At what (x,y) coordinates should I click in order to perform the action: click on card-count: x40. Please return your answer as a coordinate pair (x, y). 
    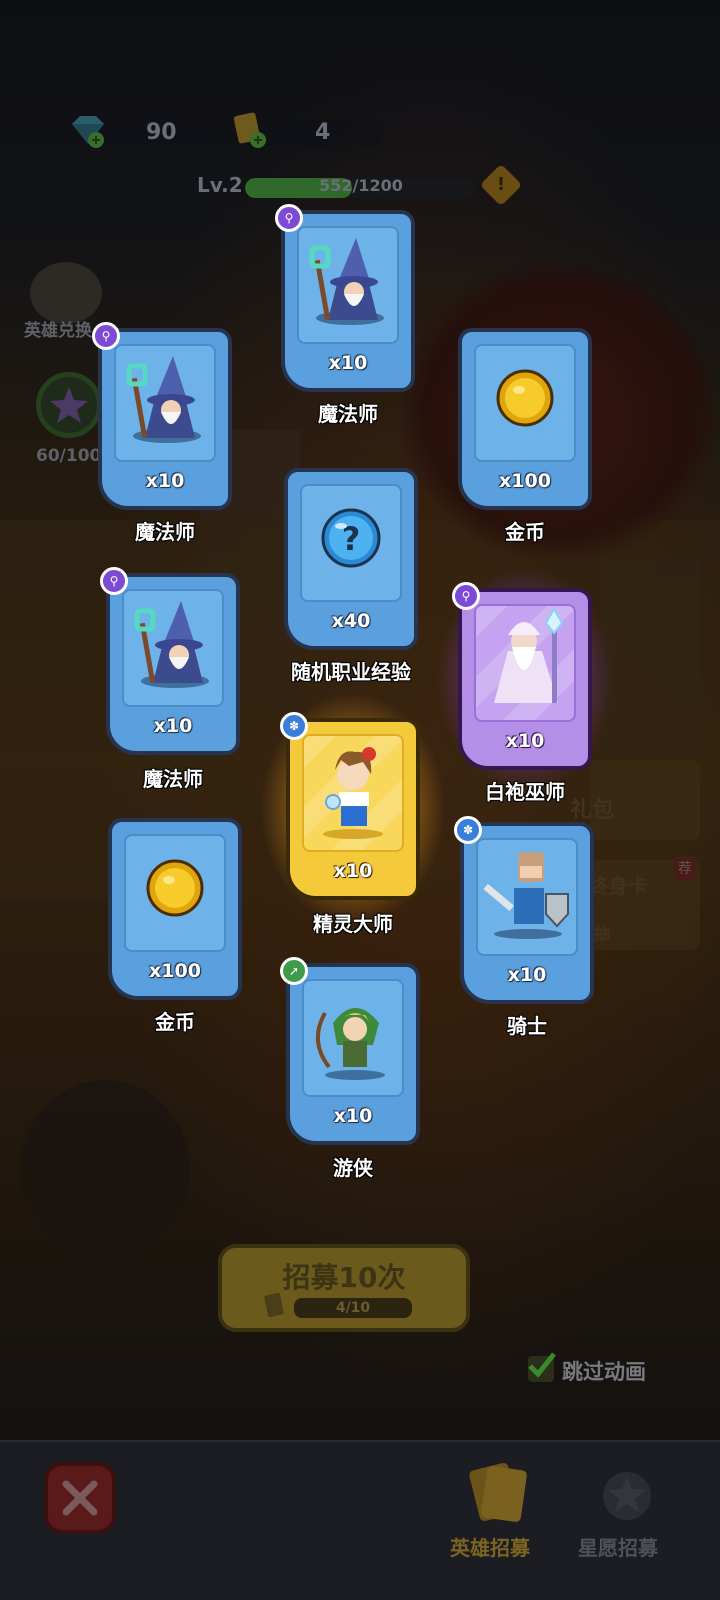
    Looking at the image, I should click on (351, 621).